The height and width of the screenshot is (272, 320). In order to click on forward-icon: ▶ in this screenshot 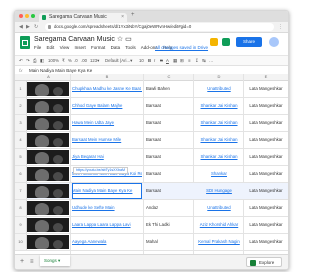, I will do `click(28, 27)`.